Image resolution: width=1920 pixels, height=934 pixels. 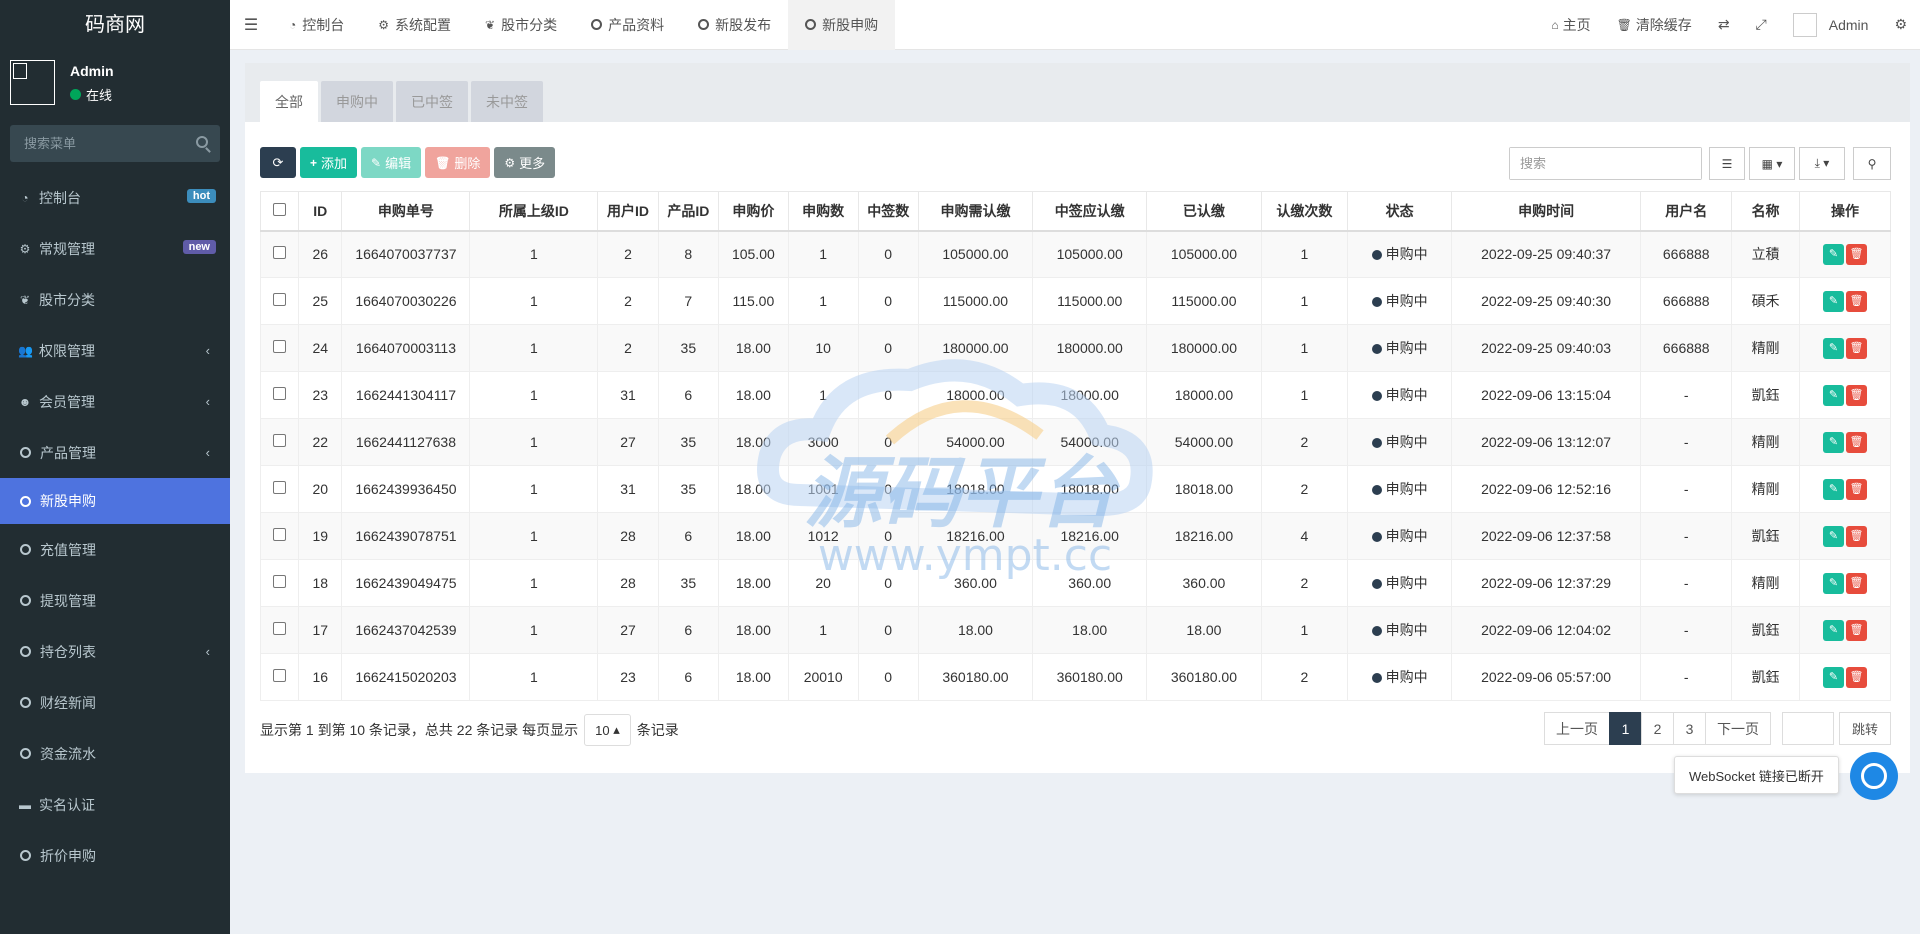 What do you see at coordinates (115, 600) in the screenshot?
I see `sidebar-item-8: 提现管理` at bounding box center [115, 600].